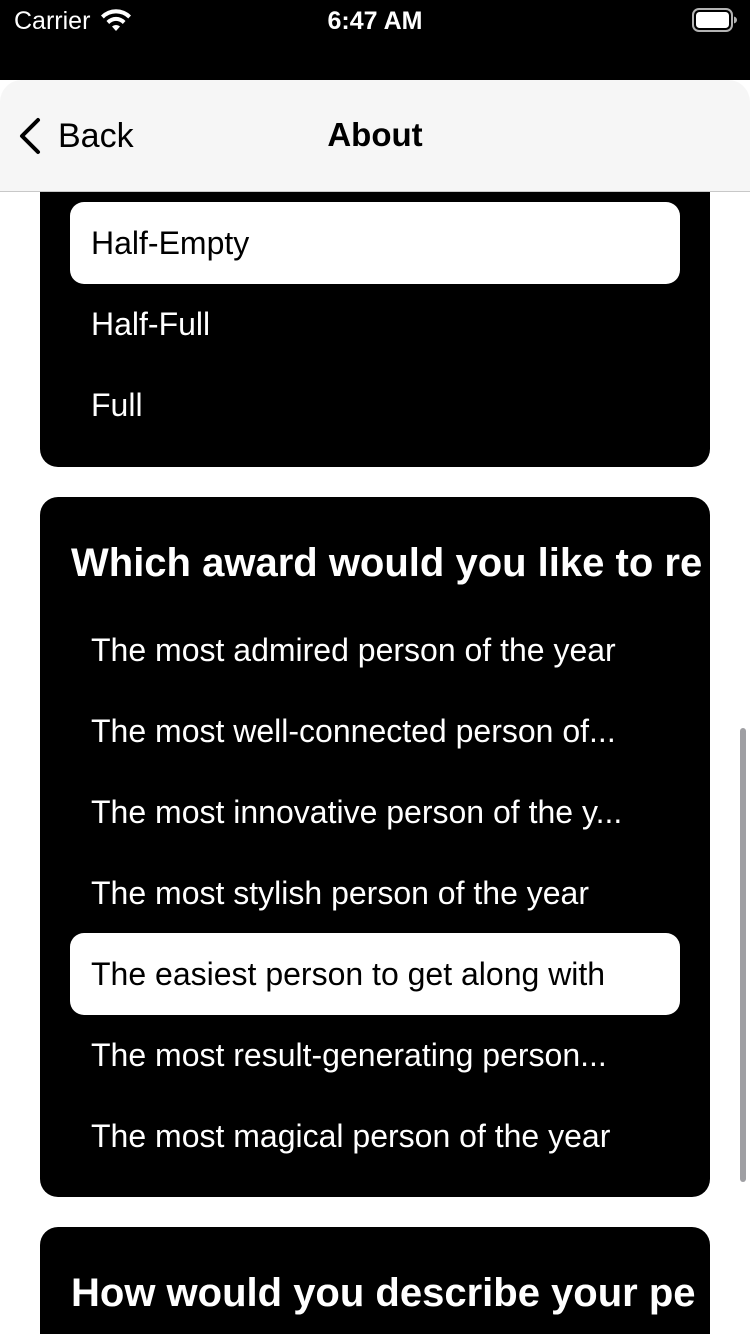  I want to click on navigation-bar: Back About, so click(375, 136).